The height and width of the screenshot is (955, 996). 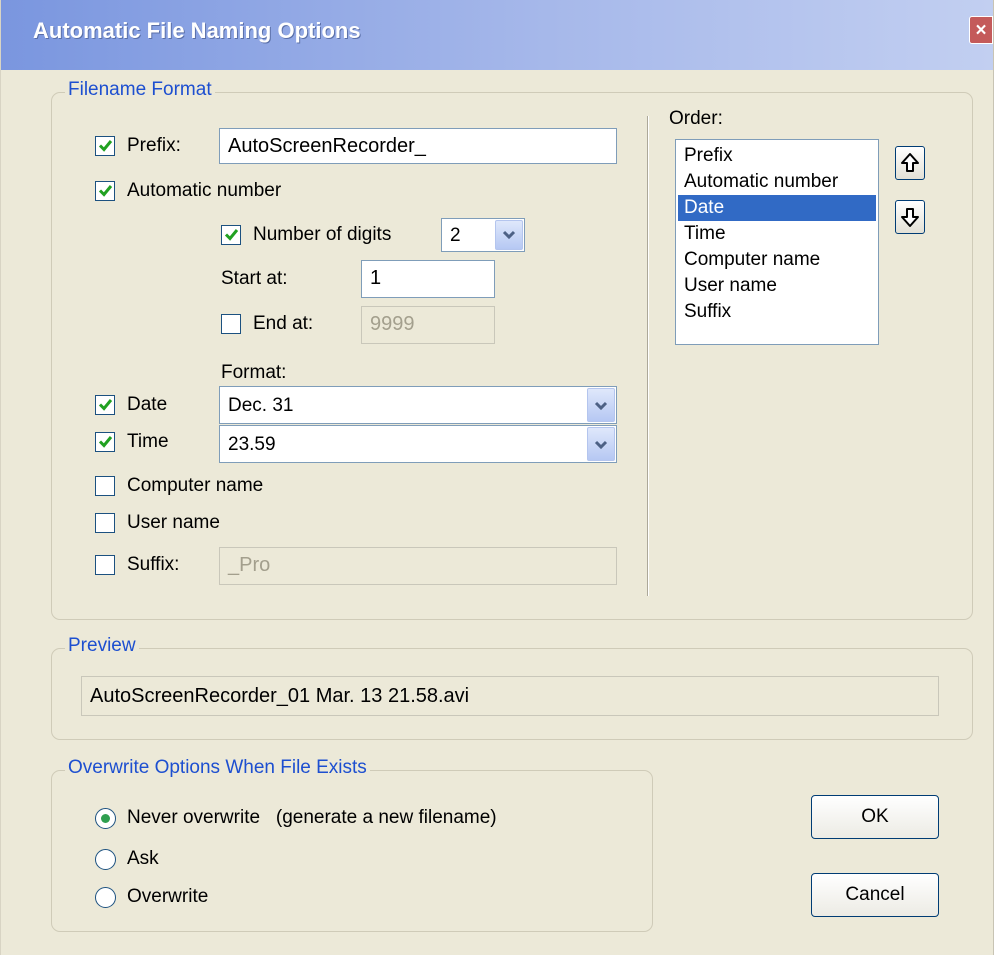 I want to click on prefix-input: AutoScreenRecorder_, so click(x=418, y=146).